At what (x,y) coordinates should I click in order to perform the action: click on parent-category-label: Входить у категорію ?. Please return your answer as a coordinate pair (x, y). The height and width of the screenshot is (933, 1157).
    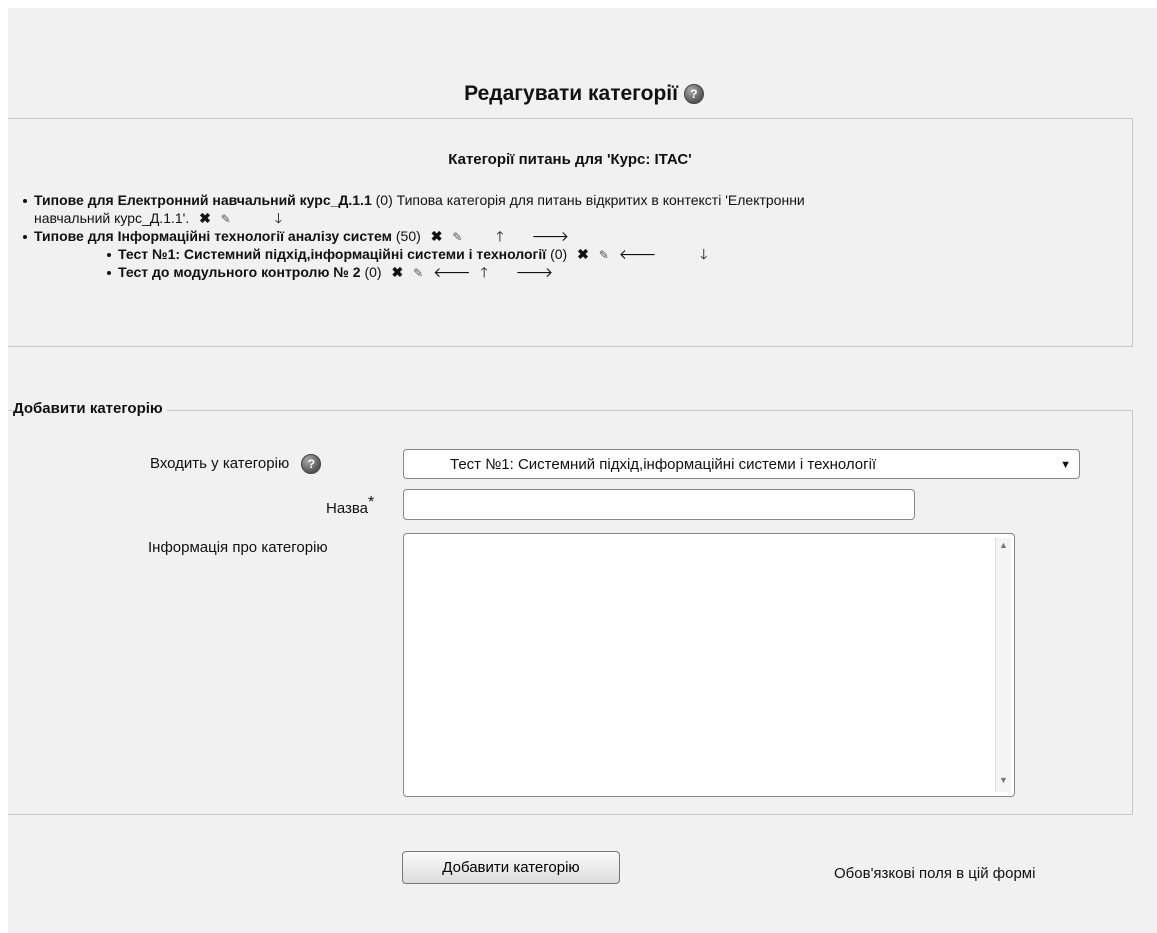
    Looking at the image, I should click on (236, 464).